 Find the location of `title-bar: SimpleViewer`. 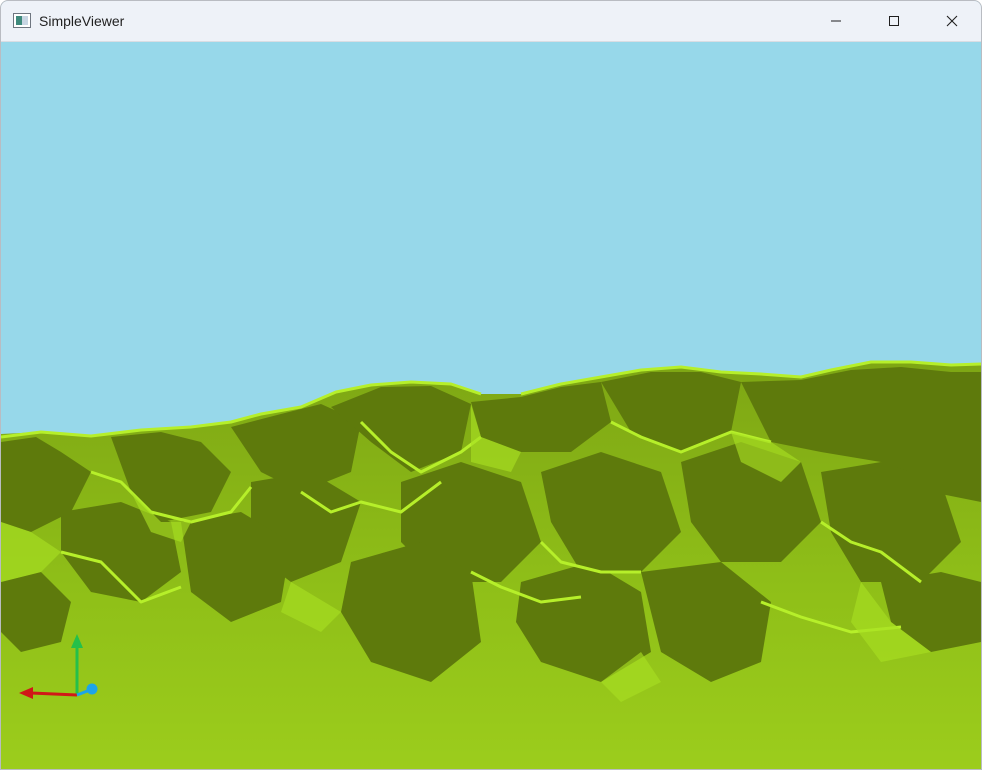

title-bar: SimpleViewer is located at coordinates (491, 21).